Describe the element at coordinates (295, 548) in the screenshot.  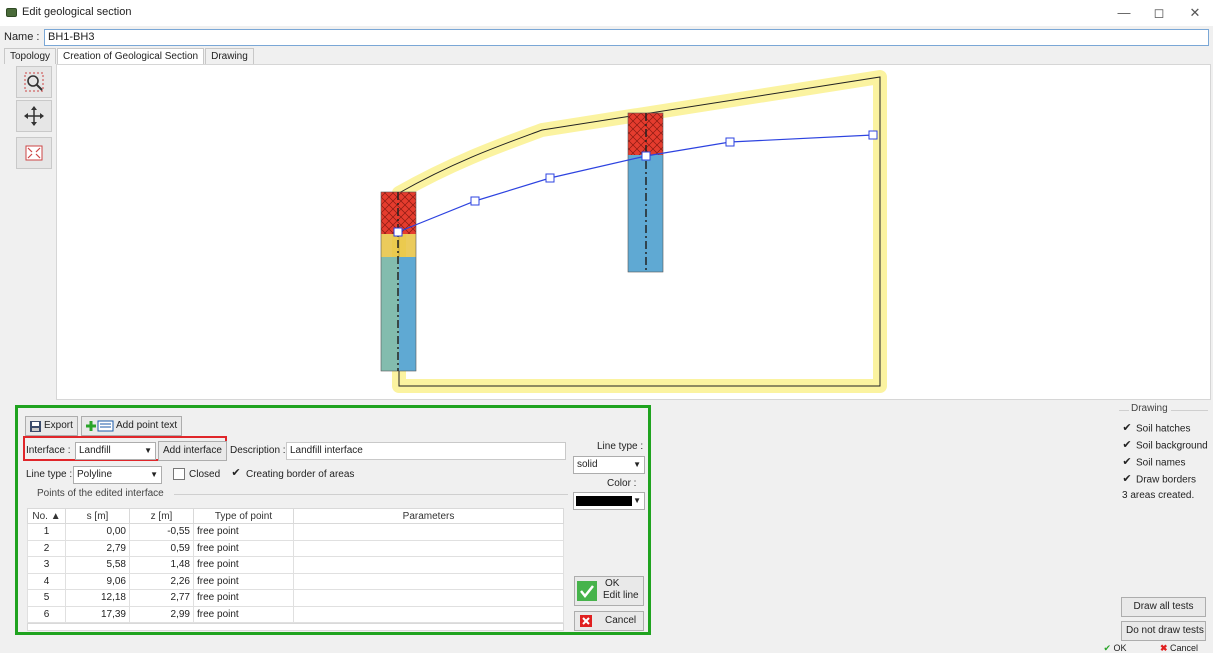
I see `table-row: 2 2,79 0,59 free point` at that location.